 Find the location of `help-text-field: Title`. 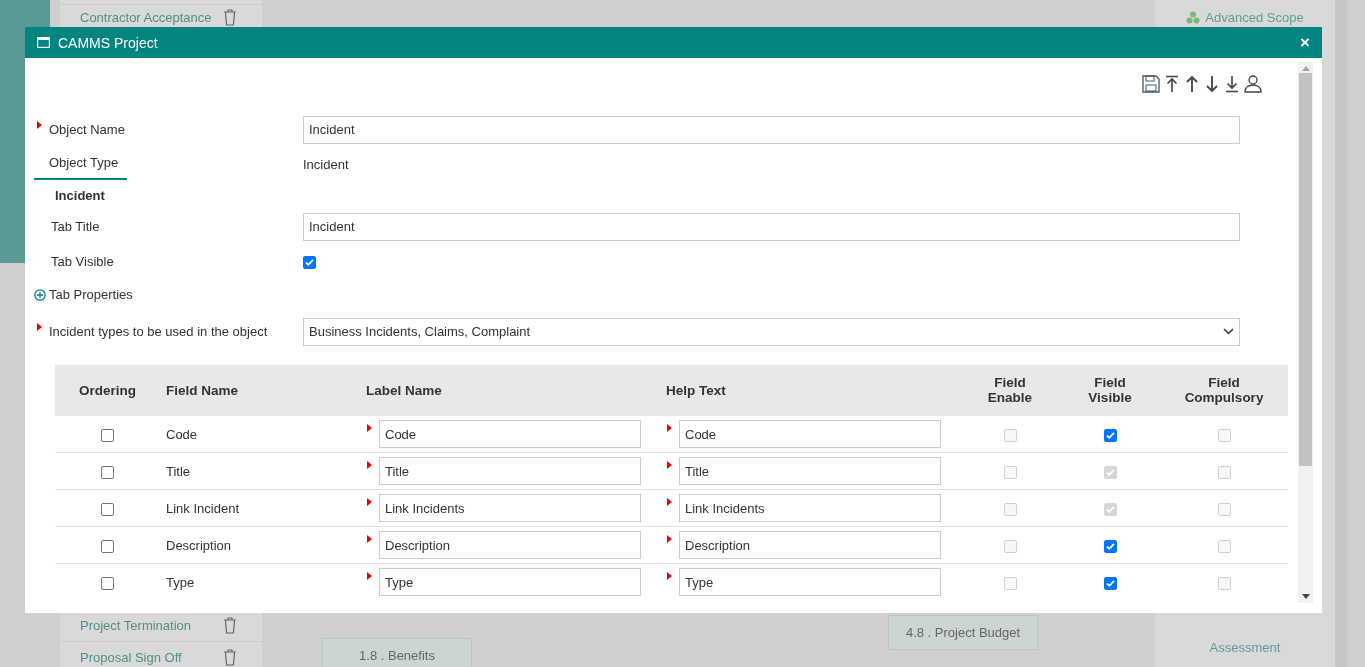

help-text-field: Title is located at coordinates (810, 471).